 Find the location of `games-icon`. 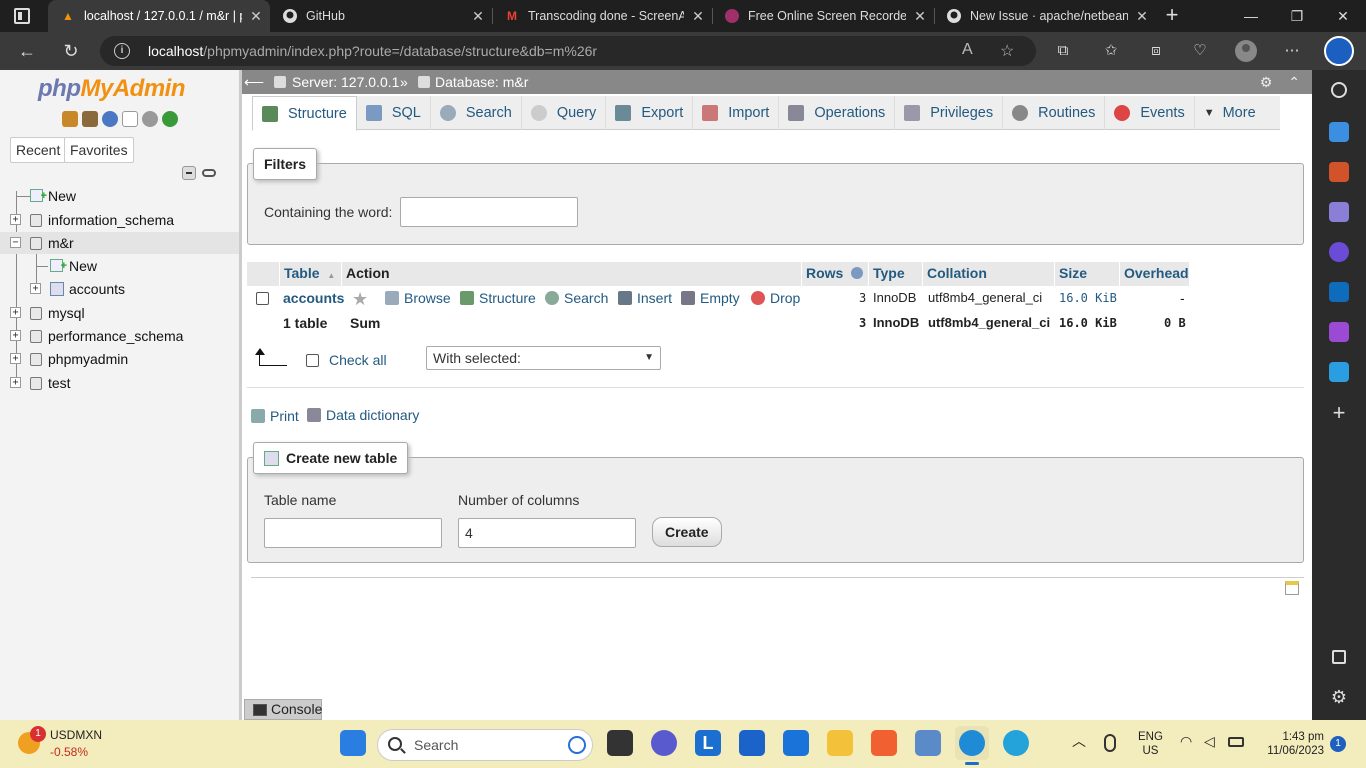

games-icon is located at coordinates (1339, 212).